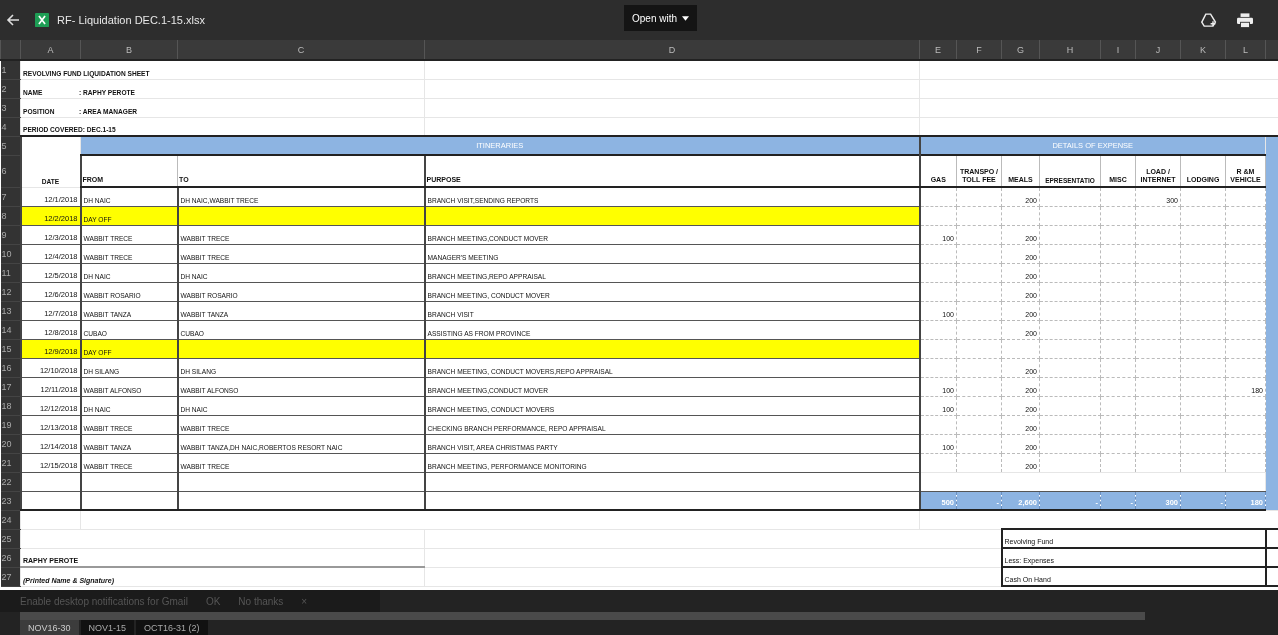  Describe the element at coordinates (172, 627) in the screenshot. I see `sheet-tab: OCT16-31 (2)` at that location.